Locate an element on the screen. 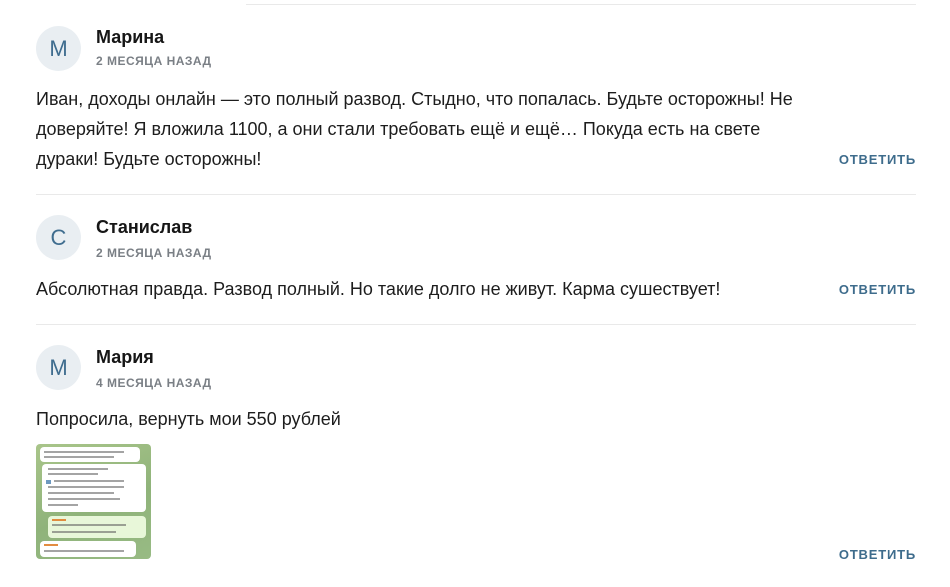 The image size is (950, 587). chat-screenshot-thumbnail-icon is located at coordinates (93, 501).